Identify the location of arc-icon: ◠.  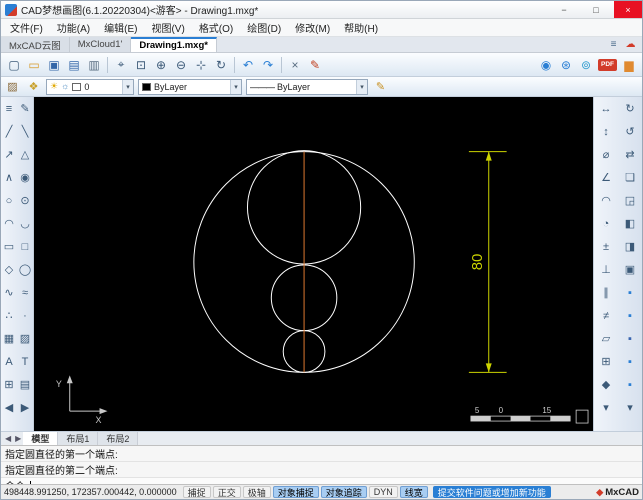
(9, 223).